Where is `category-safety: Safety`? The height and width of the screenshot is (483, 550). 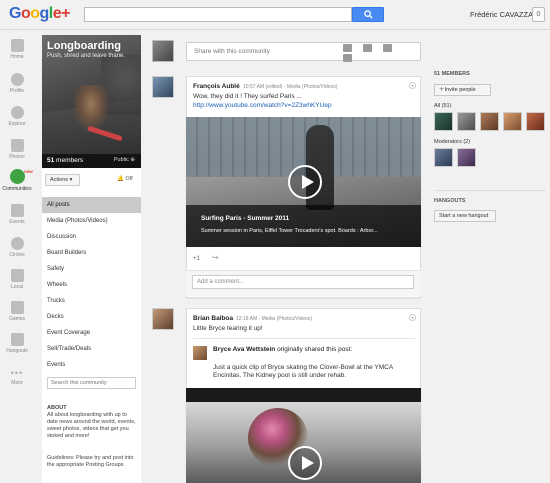
category-safety: Safety is located at coordinates (91, 269).